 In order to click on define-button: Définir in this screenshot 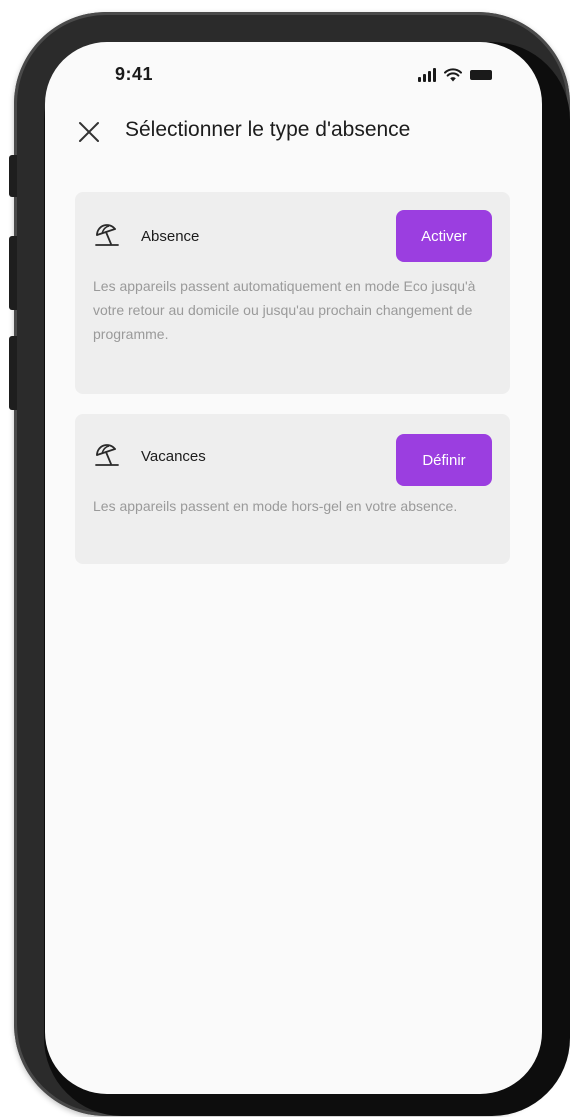, I will do `click(444, 460)`.